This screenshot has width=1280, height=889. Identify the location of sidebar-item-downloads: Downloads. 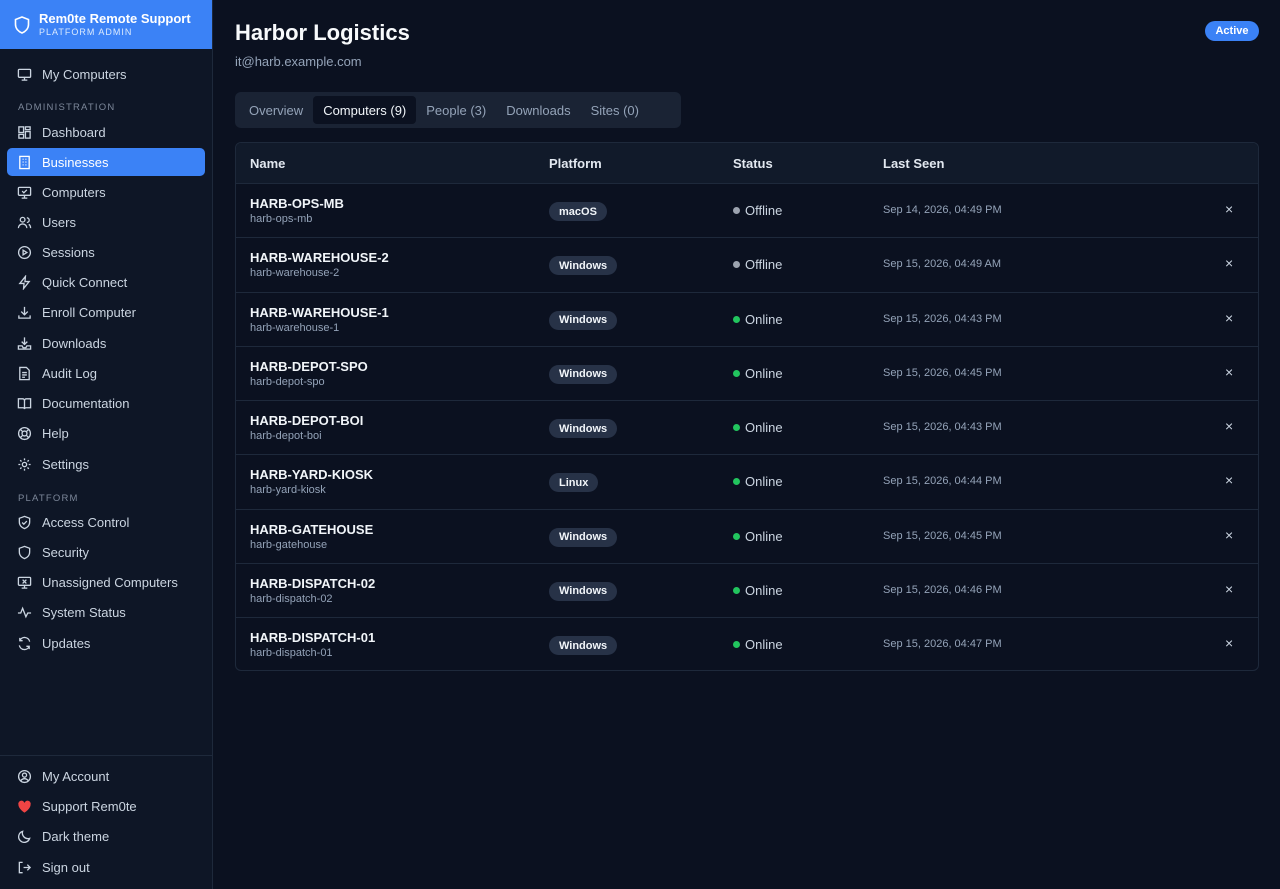
(106, 343).